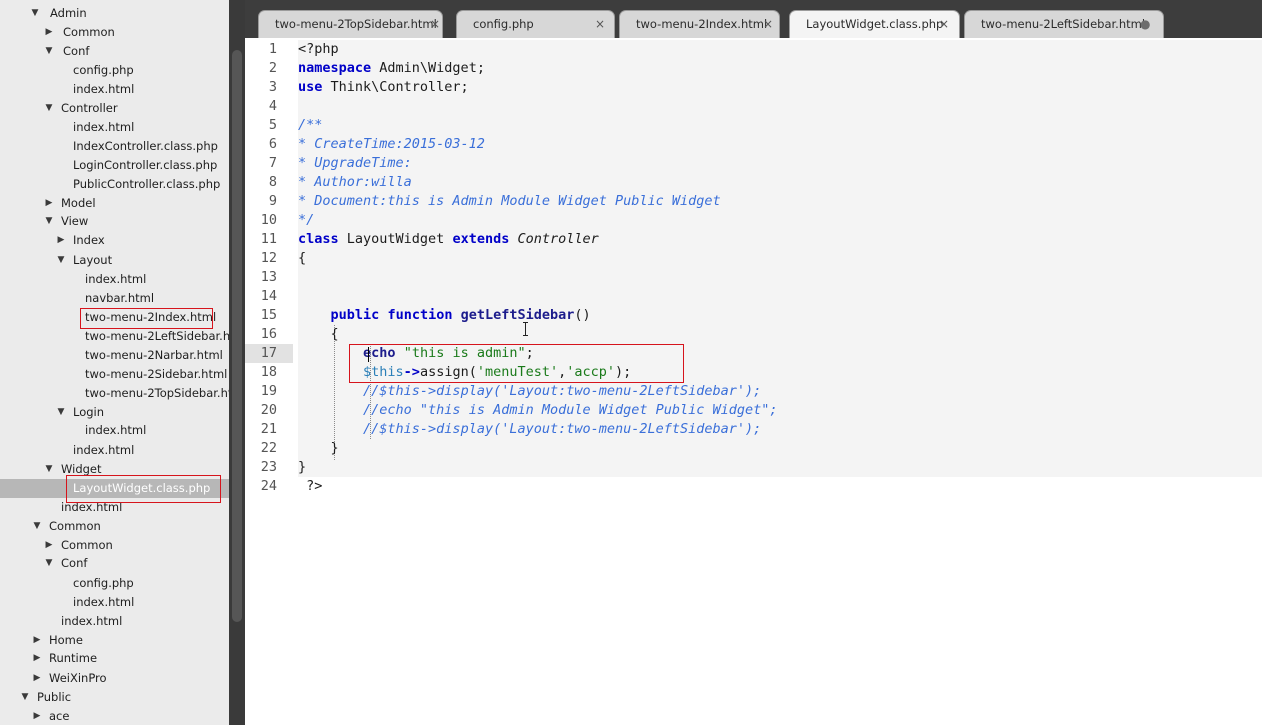  I want to click on tree-file-item: PublicController.class.php, so click(114, 184).